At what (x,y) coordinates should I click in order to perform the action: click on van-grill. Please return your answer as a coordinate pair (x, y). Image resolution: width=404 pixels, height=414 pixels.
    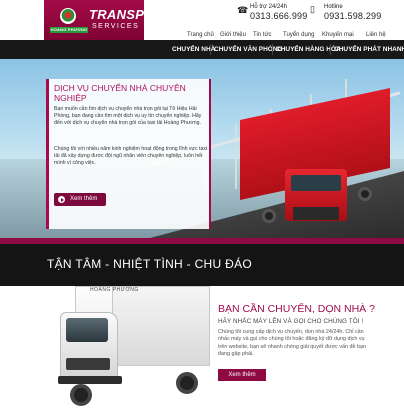
    Looking at the image, I should click on (88, 364).